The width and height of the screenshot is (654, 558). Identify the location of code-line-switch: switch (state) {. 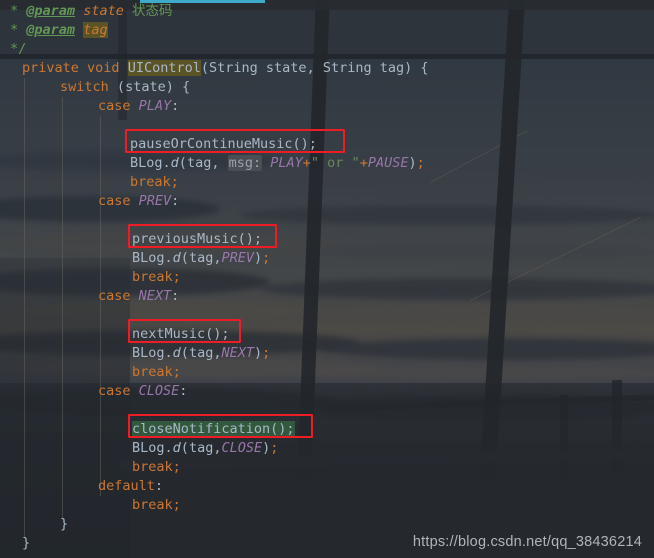
(125, 87).